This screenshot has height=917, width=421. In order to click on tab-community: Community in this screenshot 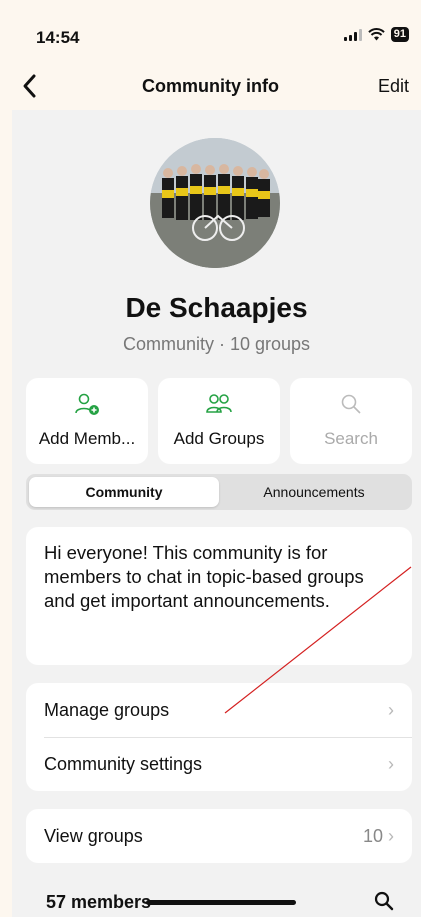, I will do `click(124, 492)`.